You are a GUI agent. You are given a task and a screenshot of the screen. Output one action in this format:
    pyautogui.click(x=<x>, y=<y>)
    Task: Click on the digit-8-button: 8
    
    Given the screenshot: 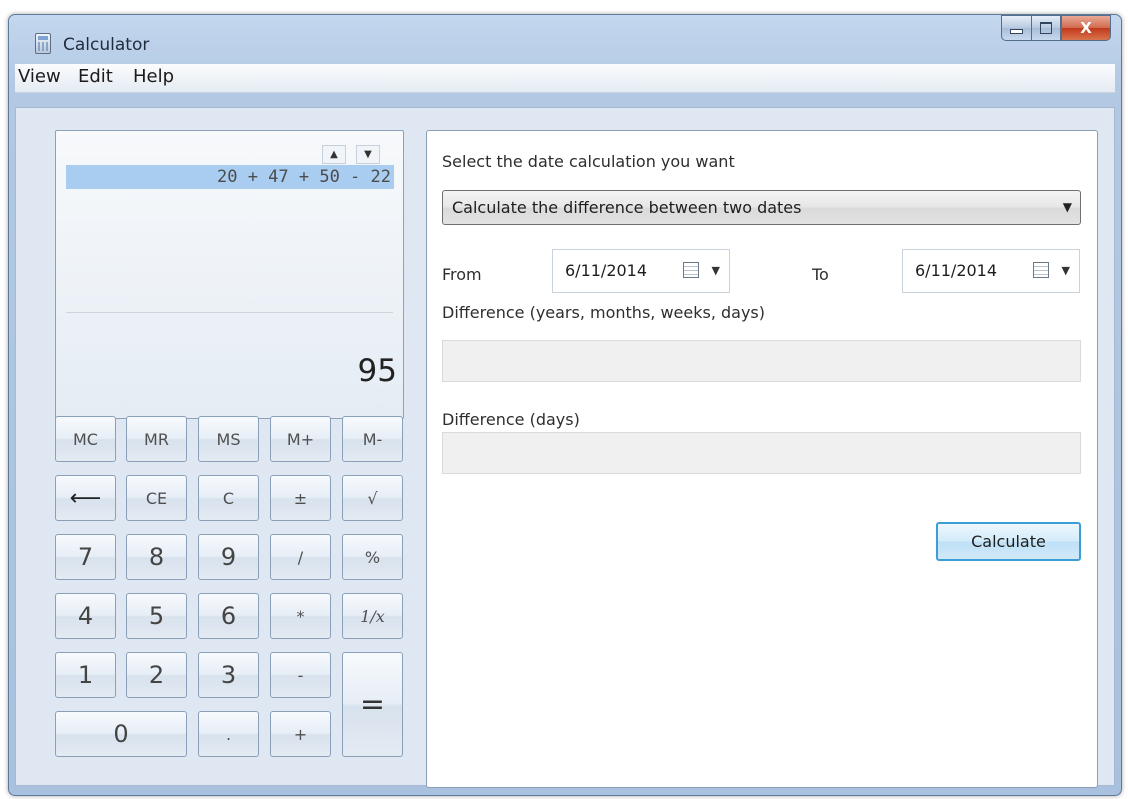 What is the action you would take?
    pyautogui.click(x=156, y=557)
    